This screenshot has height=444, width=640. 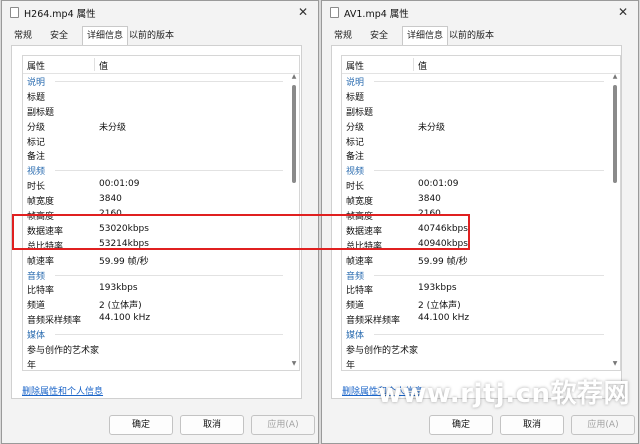 I want to click on property-name: 比特率, so click(x=360, y=291).